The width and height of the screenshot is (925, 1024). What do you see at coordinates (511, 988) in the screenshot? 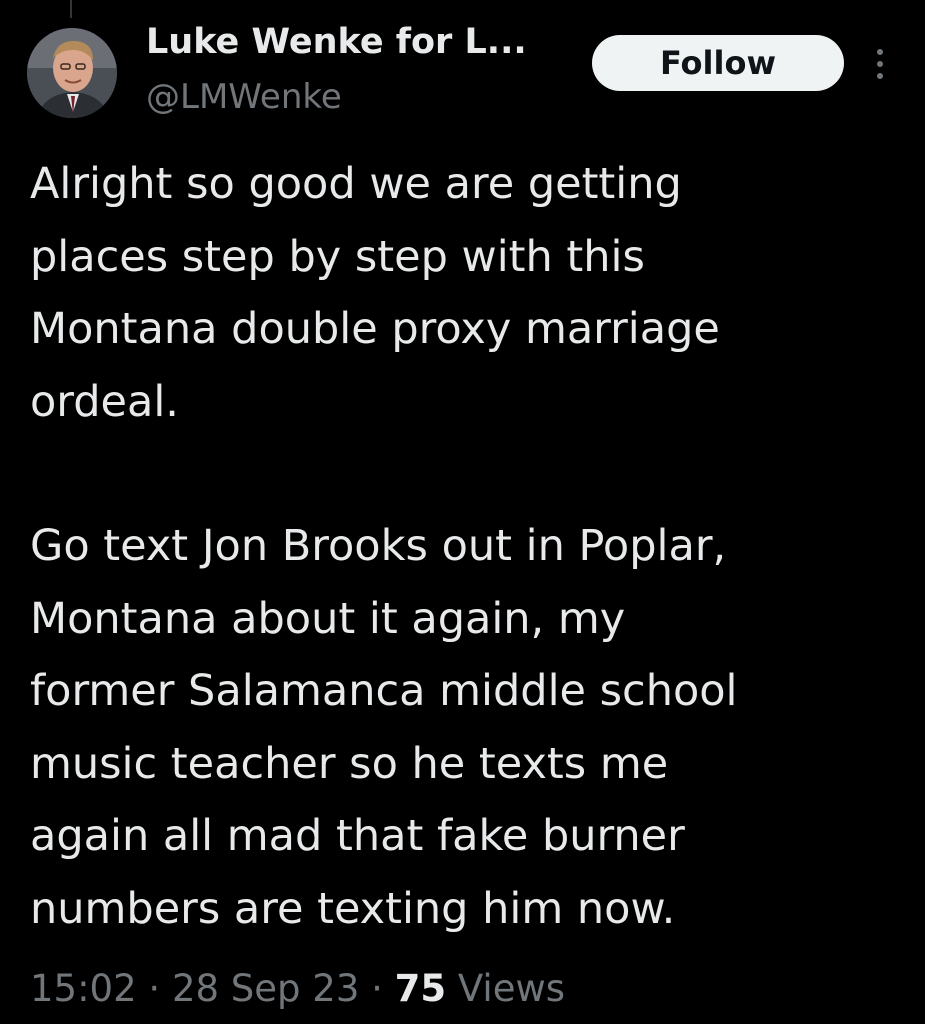
I see `views-label: Views` at bounding box center [511, 988].